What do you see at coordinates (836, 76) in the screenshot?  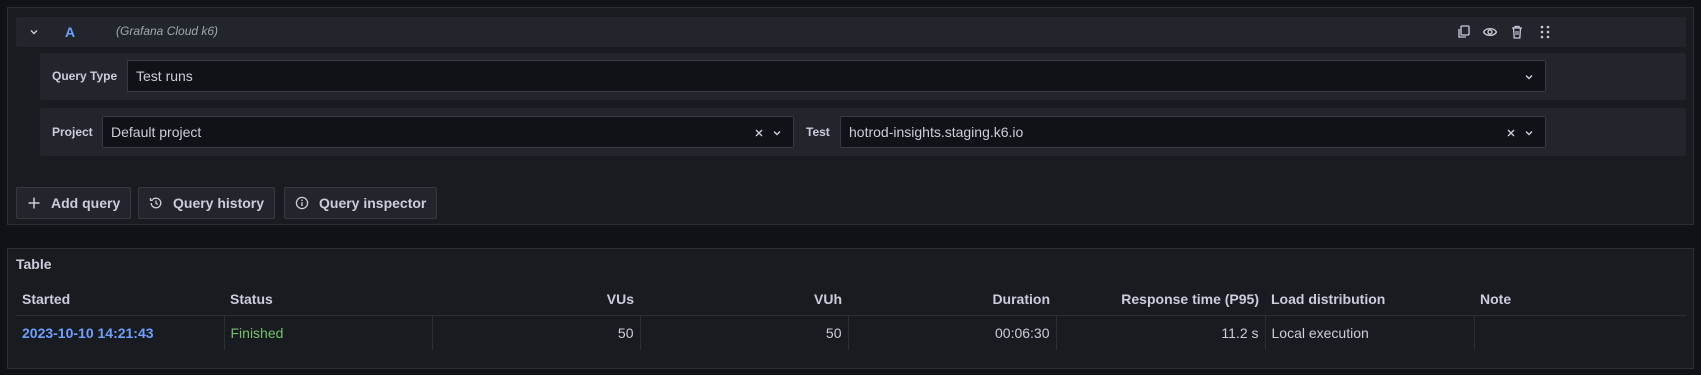 I see `query-type-select: Test runs` at bounding box center [836, 76].